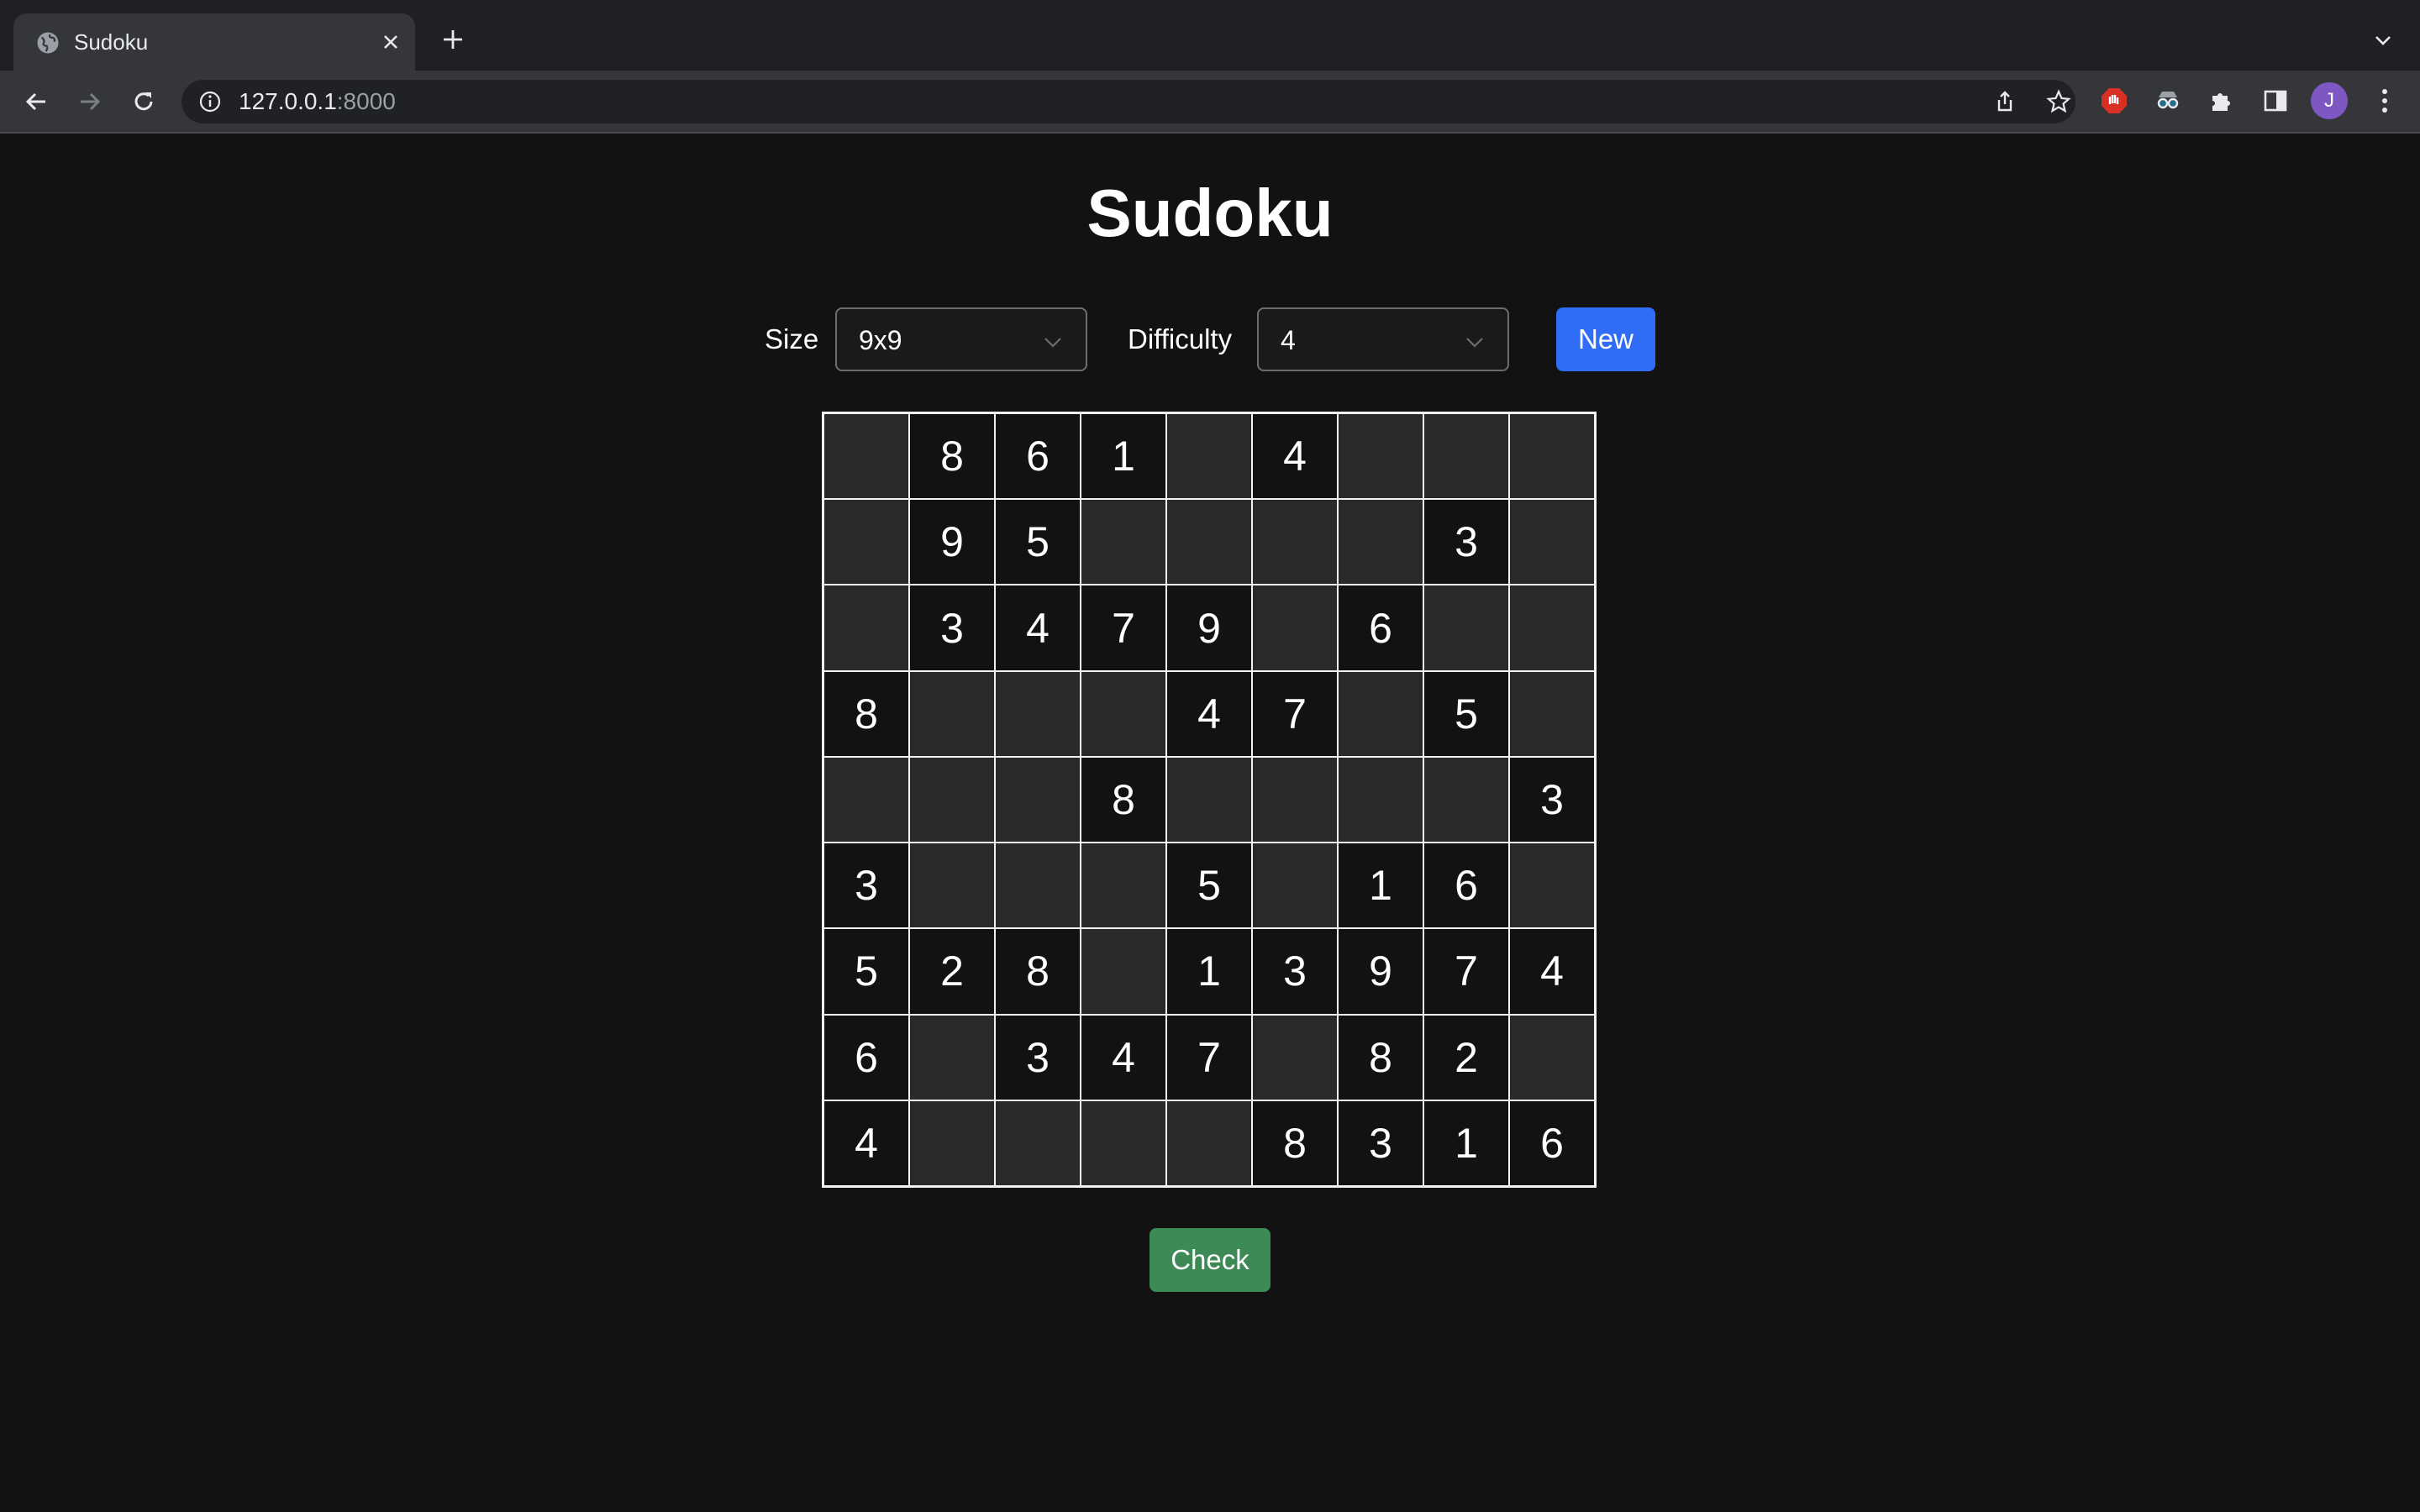  I want to click on forward-icon, so click(90, 101).